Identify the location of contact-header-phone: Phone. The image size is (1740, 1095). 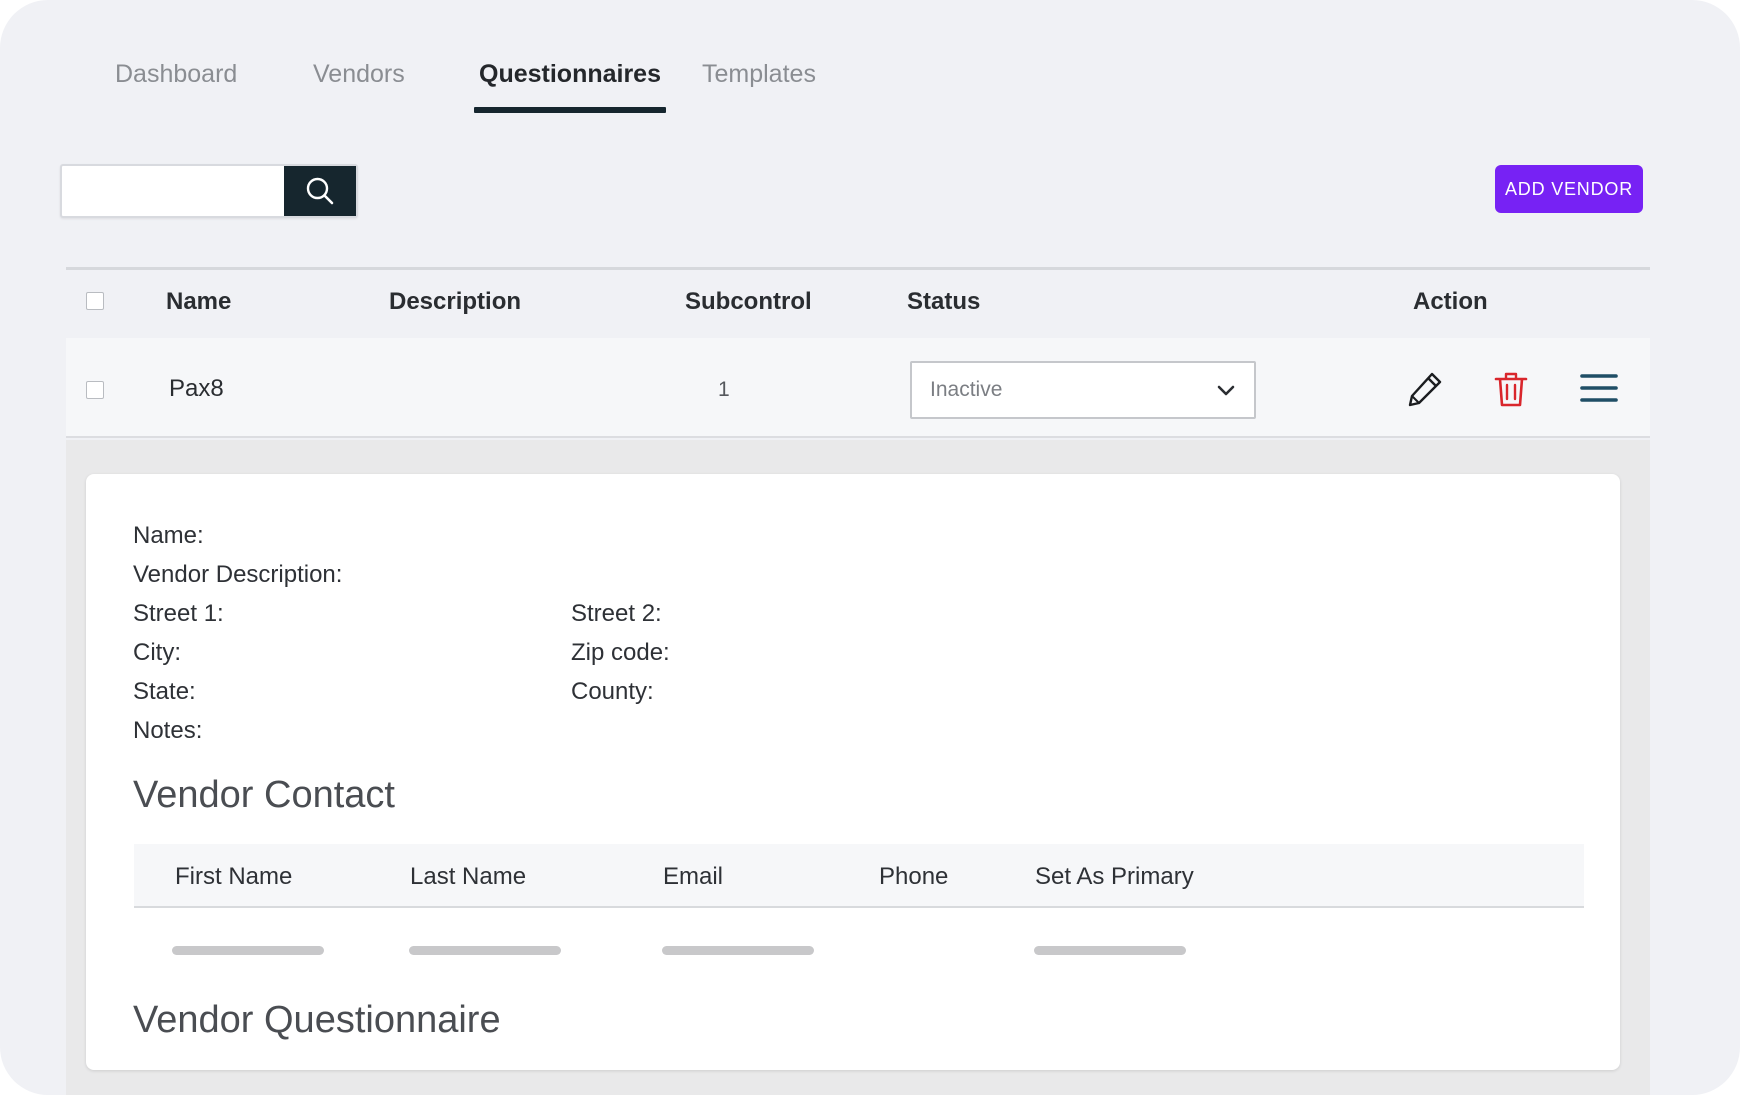
(914, 876).